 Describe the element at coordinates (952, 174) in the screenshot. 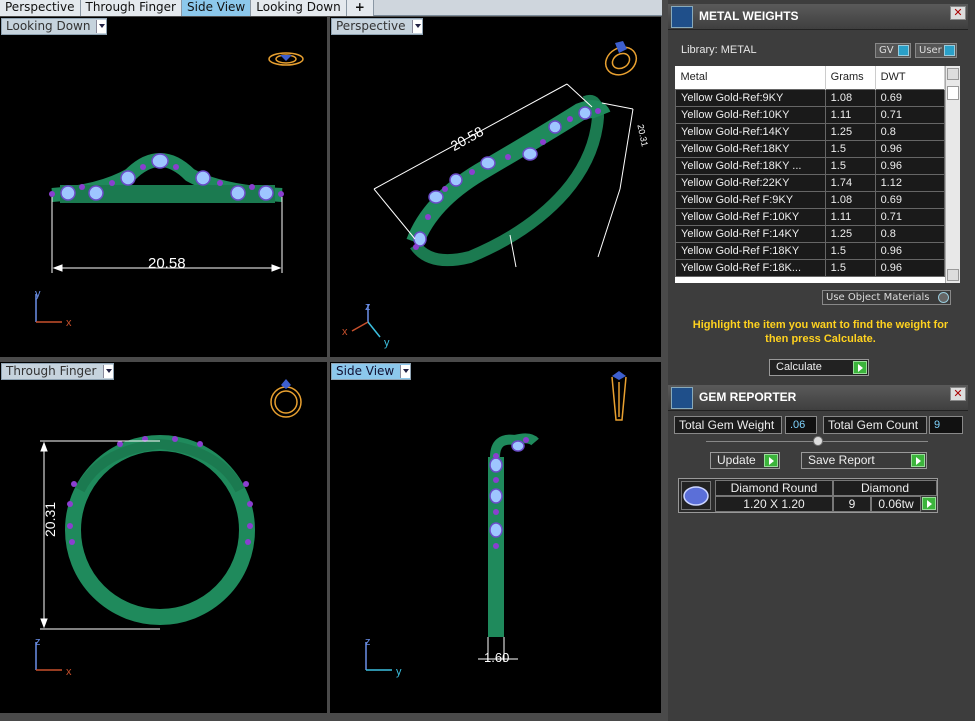

I see `metal-table-scrollbar` at that location.